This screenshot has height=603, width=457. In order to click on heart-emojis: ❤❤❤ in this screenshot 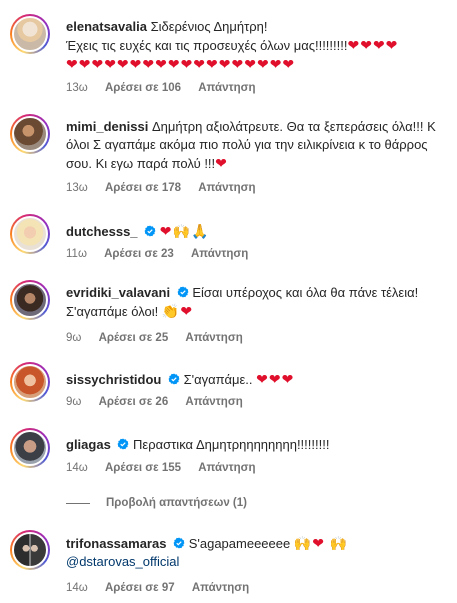, I will do `click(275, 379)`.